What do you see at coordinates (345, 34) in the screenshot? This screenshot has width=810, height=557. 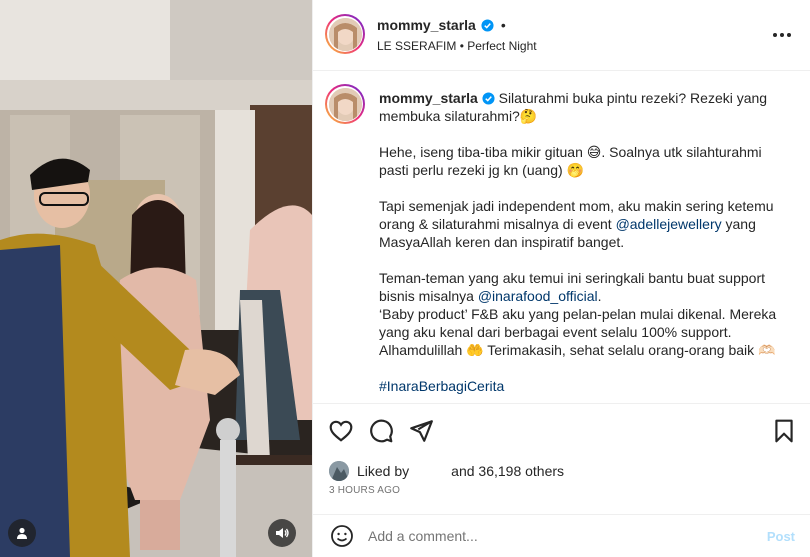 I see `avatar` at bounding box center [345, 34].